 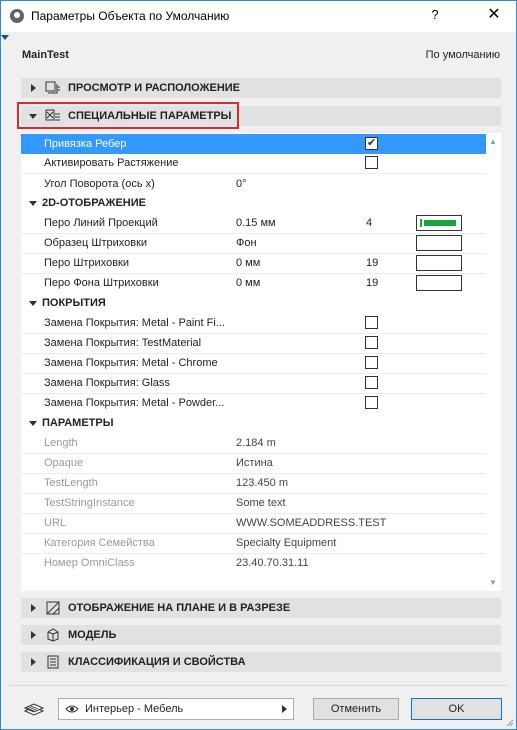 What do you see at coordinates (494, 14) in the screenshot?
I see `close-button: ✕` at bounding box center [494, 14].